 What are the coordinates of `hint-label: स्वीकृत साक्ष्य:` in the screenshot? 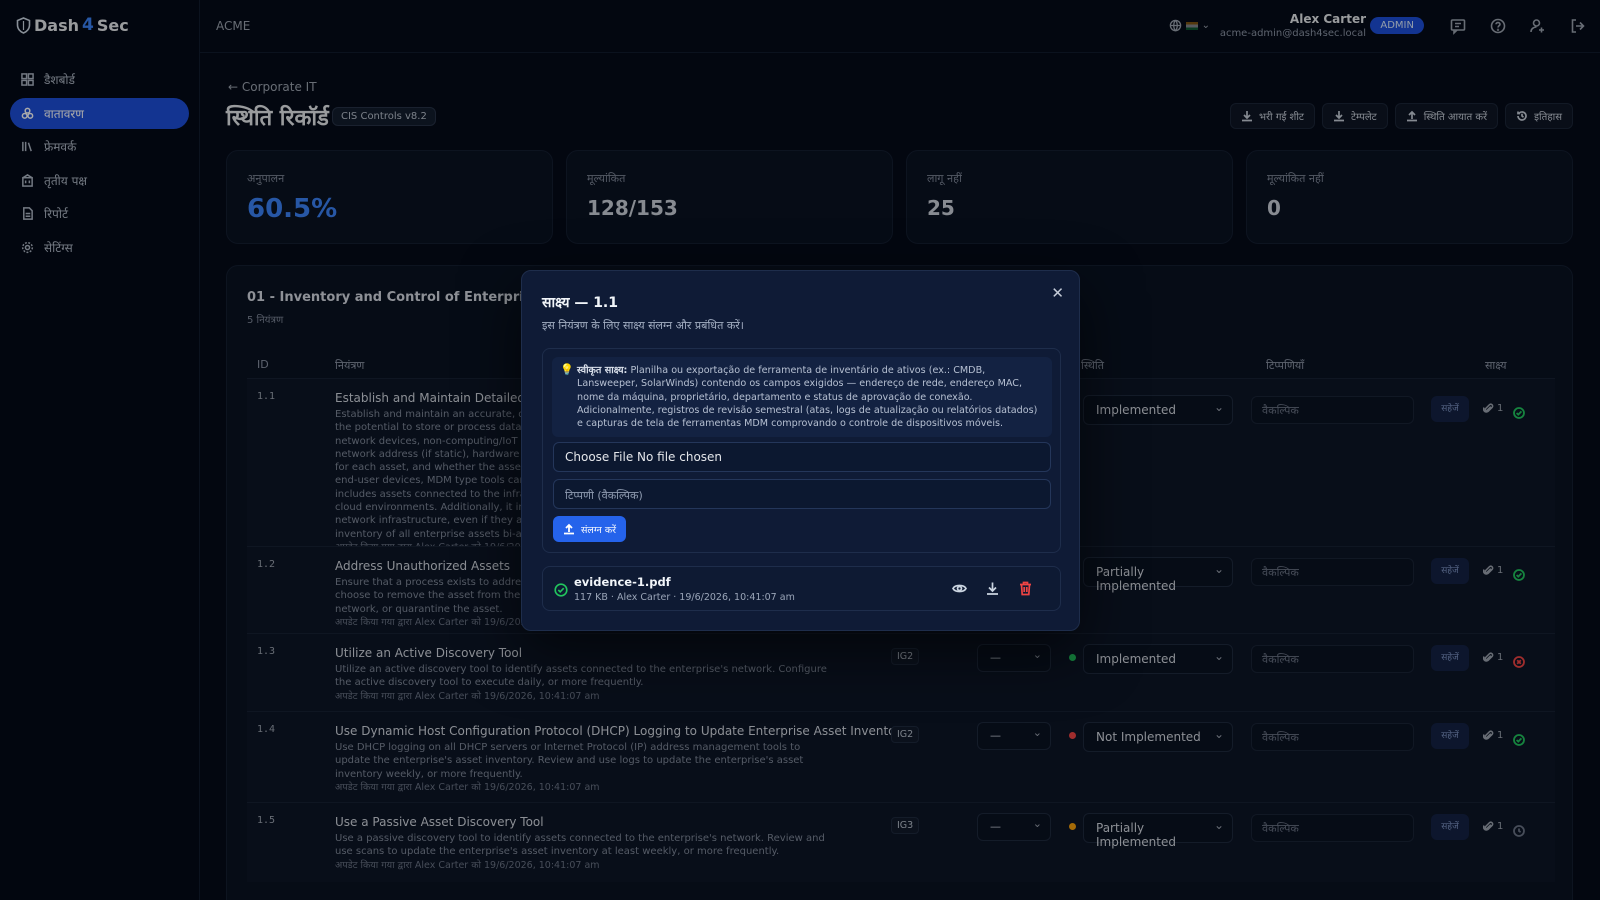 It's located at (602, 370).